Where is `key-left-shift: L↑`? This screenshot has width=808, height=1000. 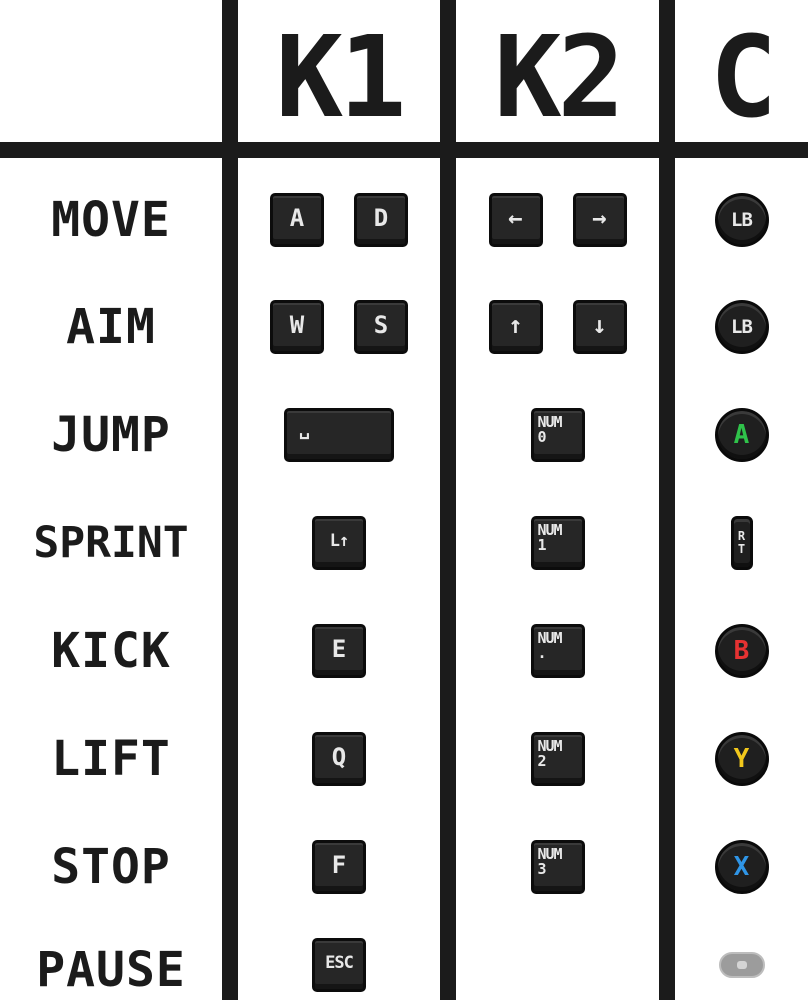
key-left-shift: L↑ is located at coordinates (339, 543).